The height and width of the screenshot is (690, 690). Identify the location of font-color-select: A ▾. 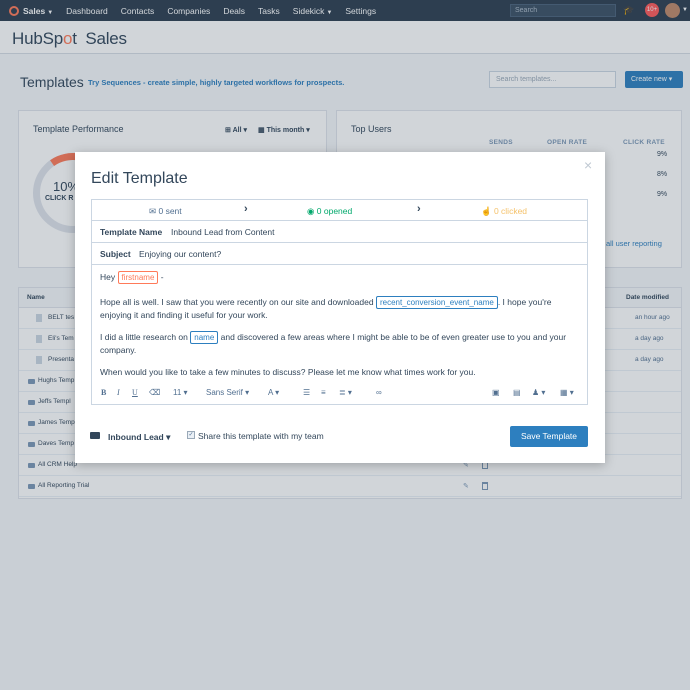
(273, 392).